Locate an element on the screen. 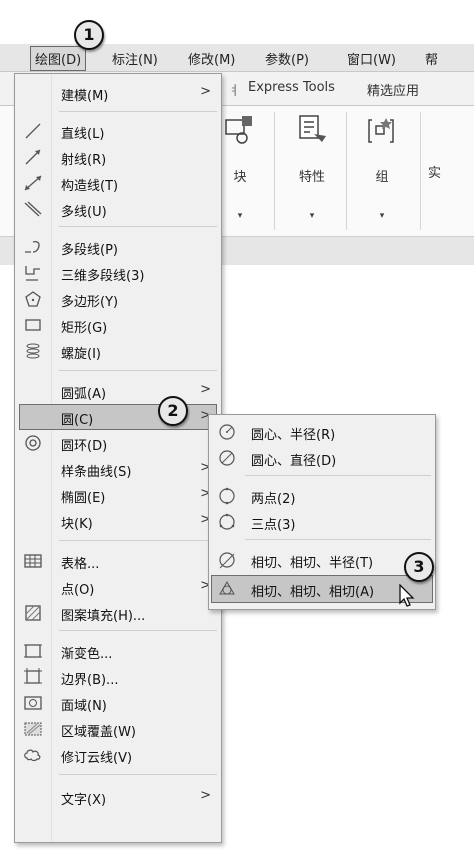 This screenshot has width=474, height=855. menu-item-arc: 圆弧(A) > is located at coordinates (118, 391).